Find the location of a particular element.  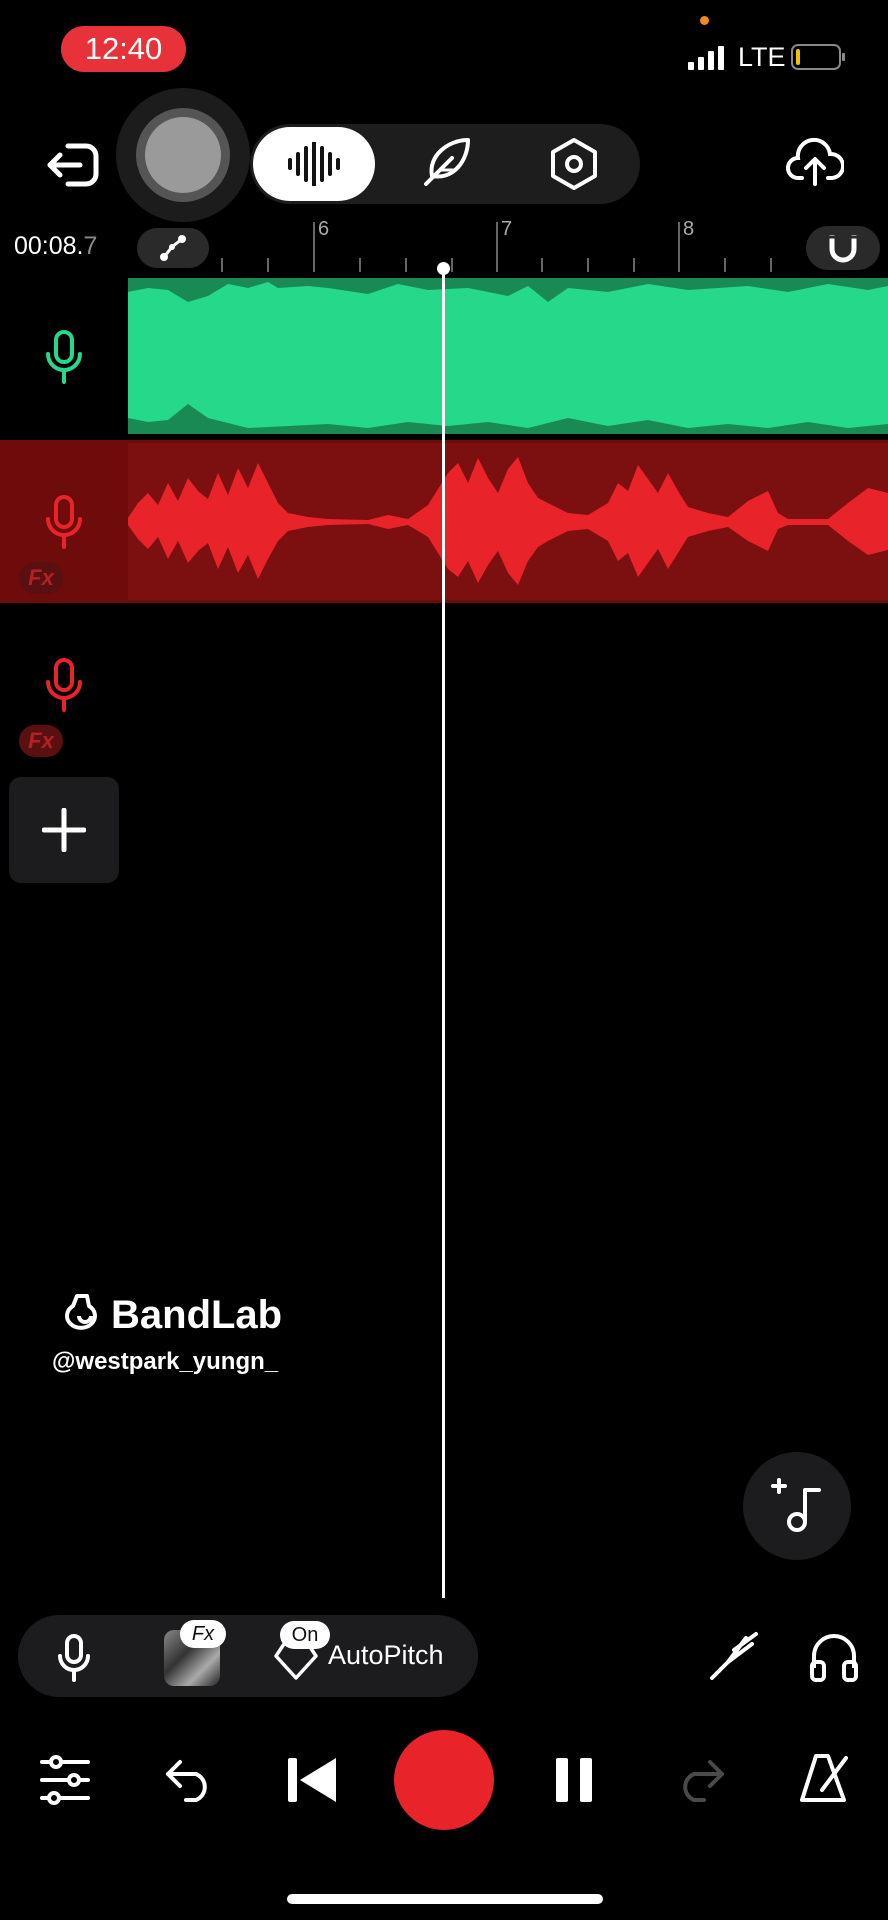

plus-icon is located at coordinates (64, 830).